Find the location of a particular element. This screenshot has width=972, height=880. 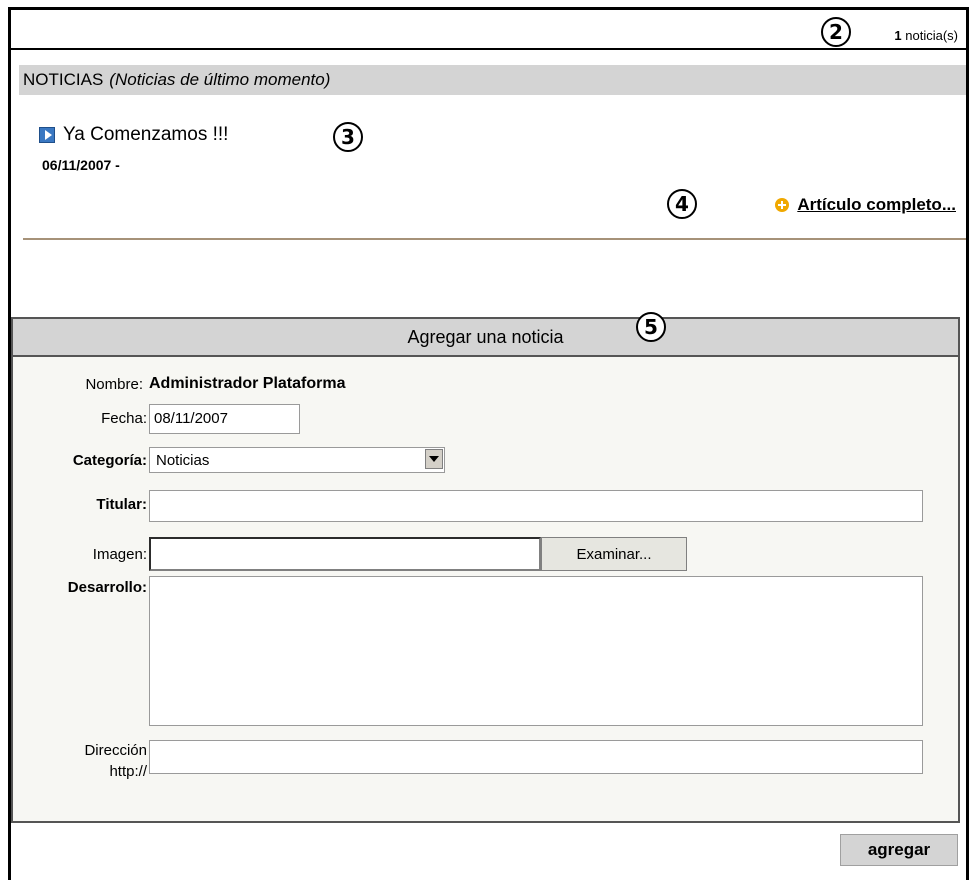

desarrollo-label-text: Desarrollo is located at coordinates (104, 587).